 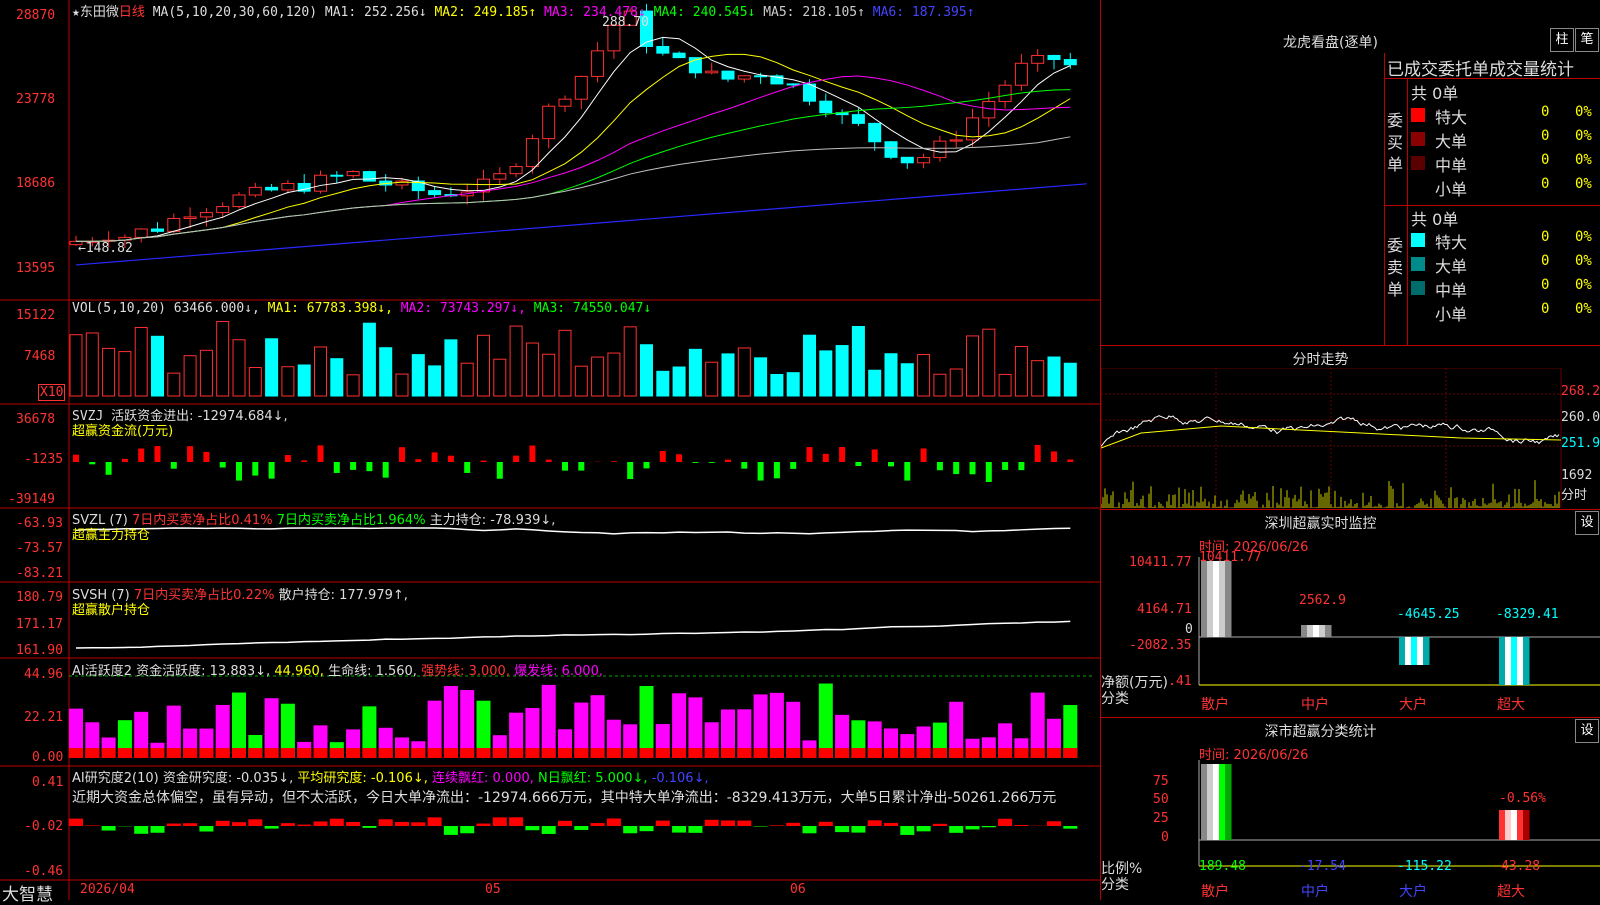 I want to click on buy-total: 共 0单, so click(x=1434, y=92).